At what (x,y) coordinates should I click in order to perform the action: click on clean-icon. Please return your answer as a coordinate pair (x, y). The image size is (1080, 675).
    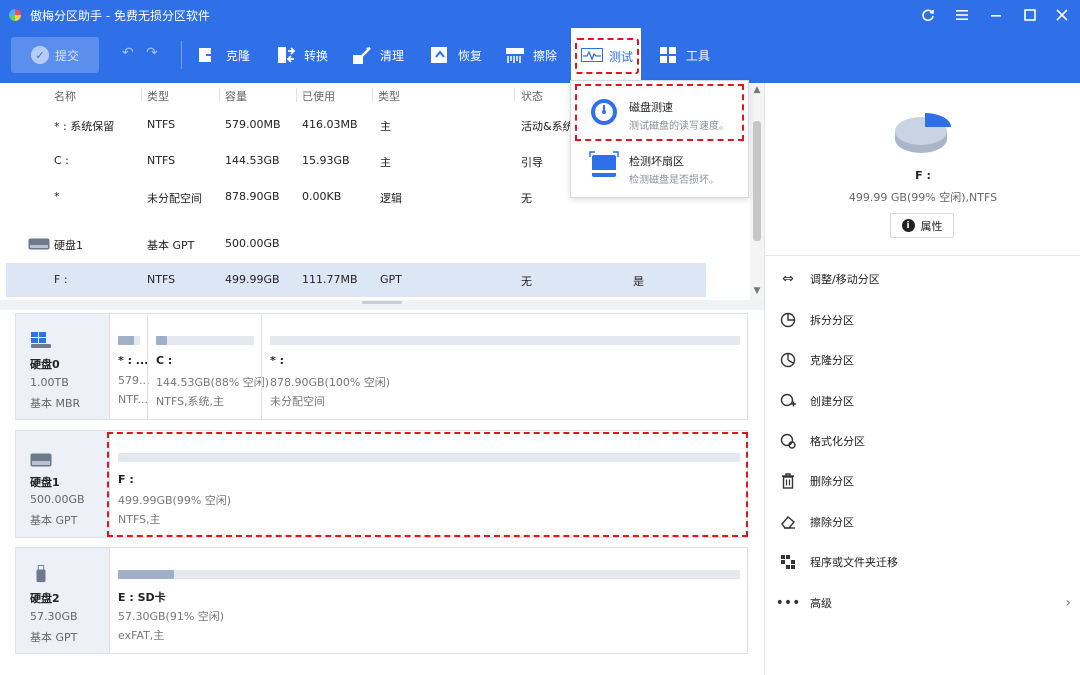
    Looking at the image, I should click on (362, 55).